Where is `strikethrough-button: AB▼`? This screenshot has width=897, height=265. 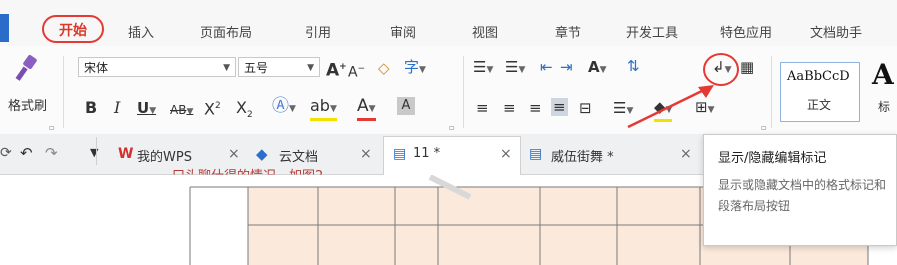
strikethrough-button: AB▼ is located at coordinates (181, 111).